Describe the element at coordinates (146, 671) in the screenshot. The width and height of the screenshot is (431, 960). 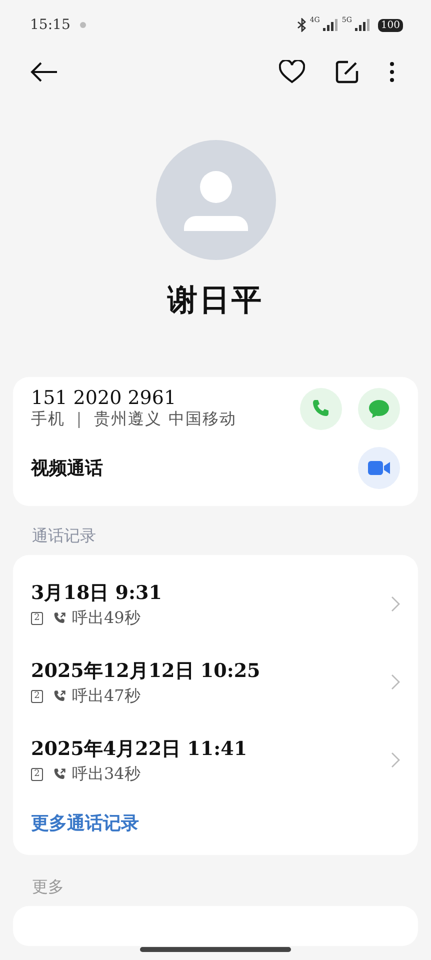
I see `call-time: 2025年12月12日 10:25` at that location.